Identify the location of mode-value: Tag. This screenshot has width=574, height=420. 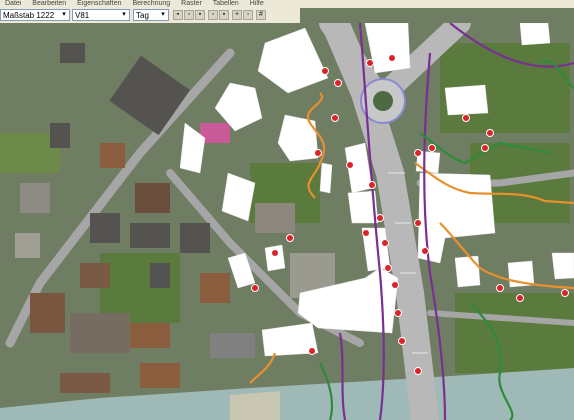
(142, 15).